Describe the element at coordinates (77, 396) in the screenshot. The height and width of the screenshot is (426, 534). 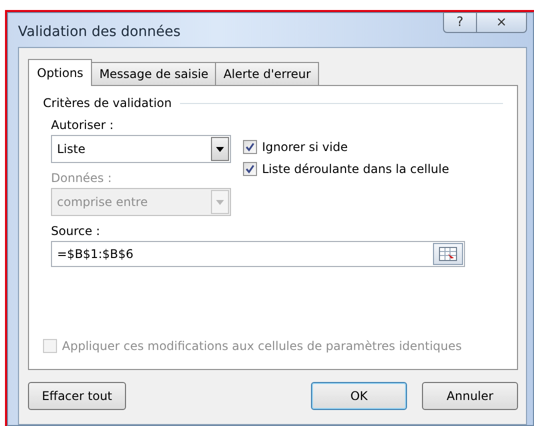
I see `dialog-button: Effacer tout` at that location.